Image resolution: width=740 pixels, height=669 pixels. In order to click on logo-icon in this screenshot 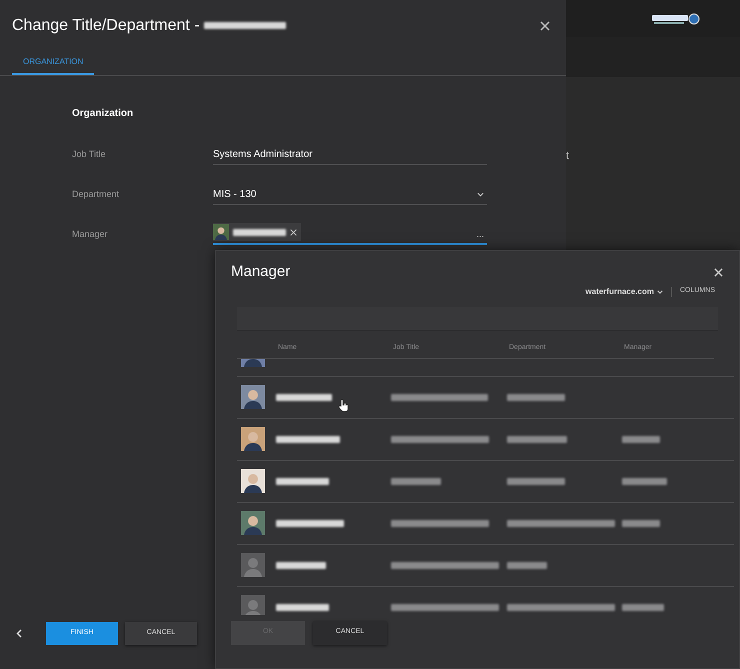, I will do `click(676, 19)`.